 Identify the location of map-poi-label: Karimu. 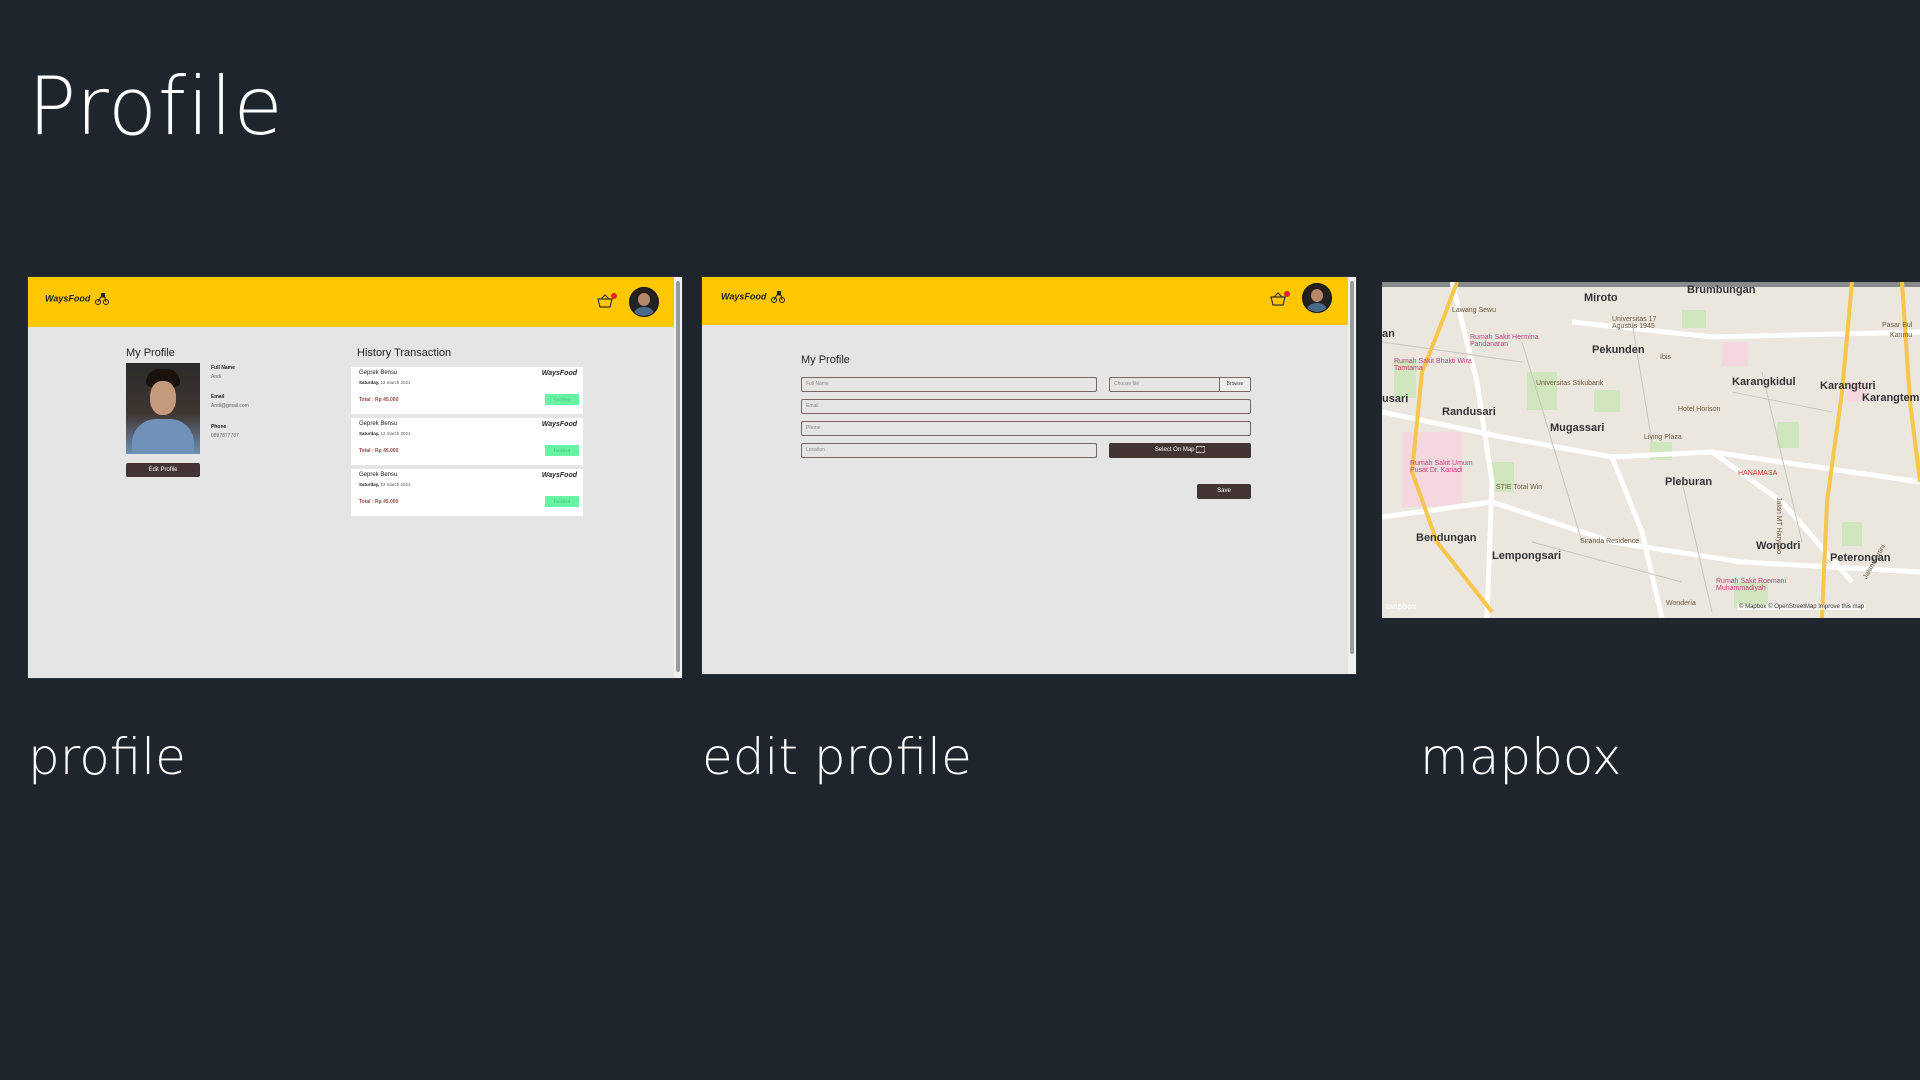
(1901, 335).